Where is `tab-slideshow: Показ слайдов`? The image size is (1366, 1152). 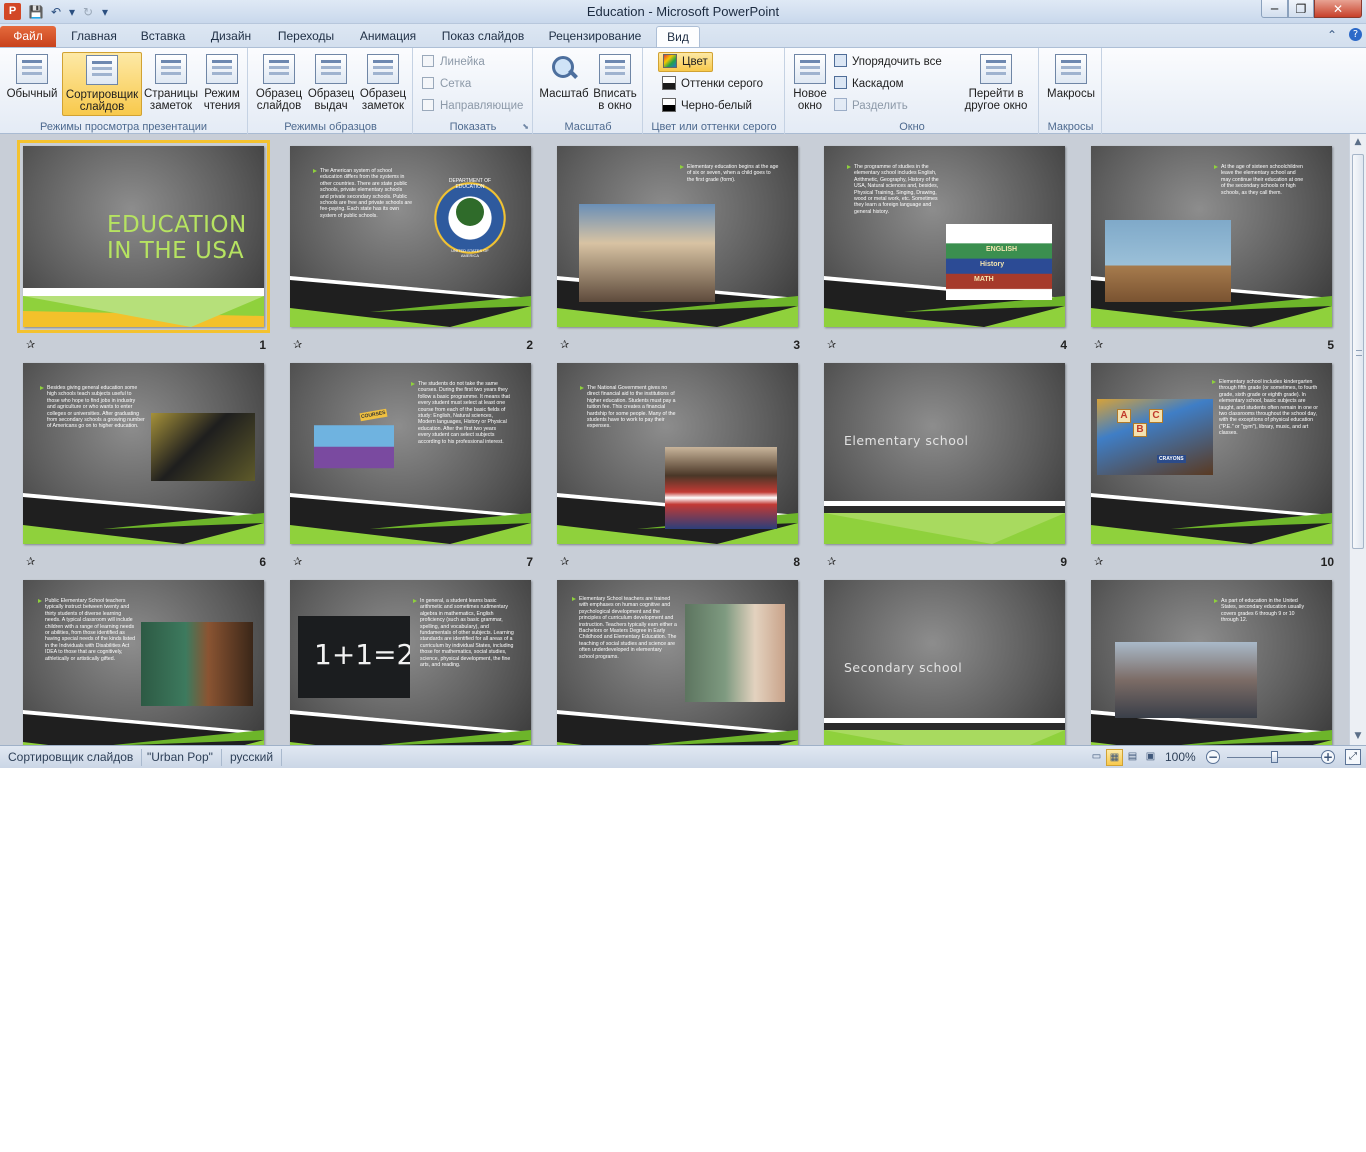
tab-slideshow: Показ слайдов is located at coordinates (483, 36).